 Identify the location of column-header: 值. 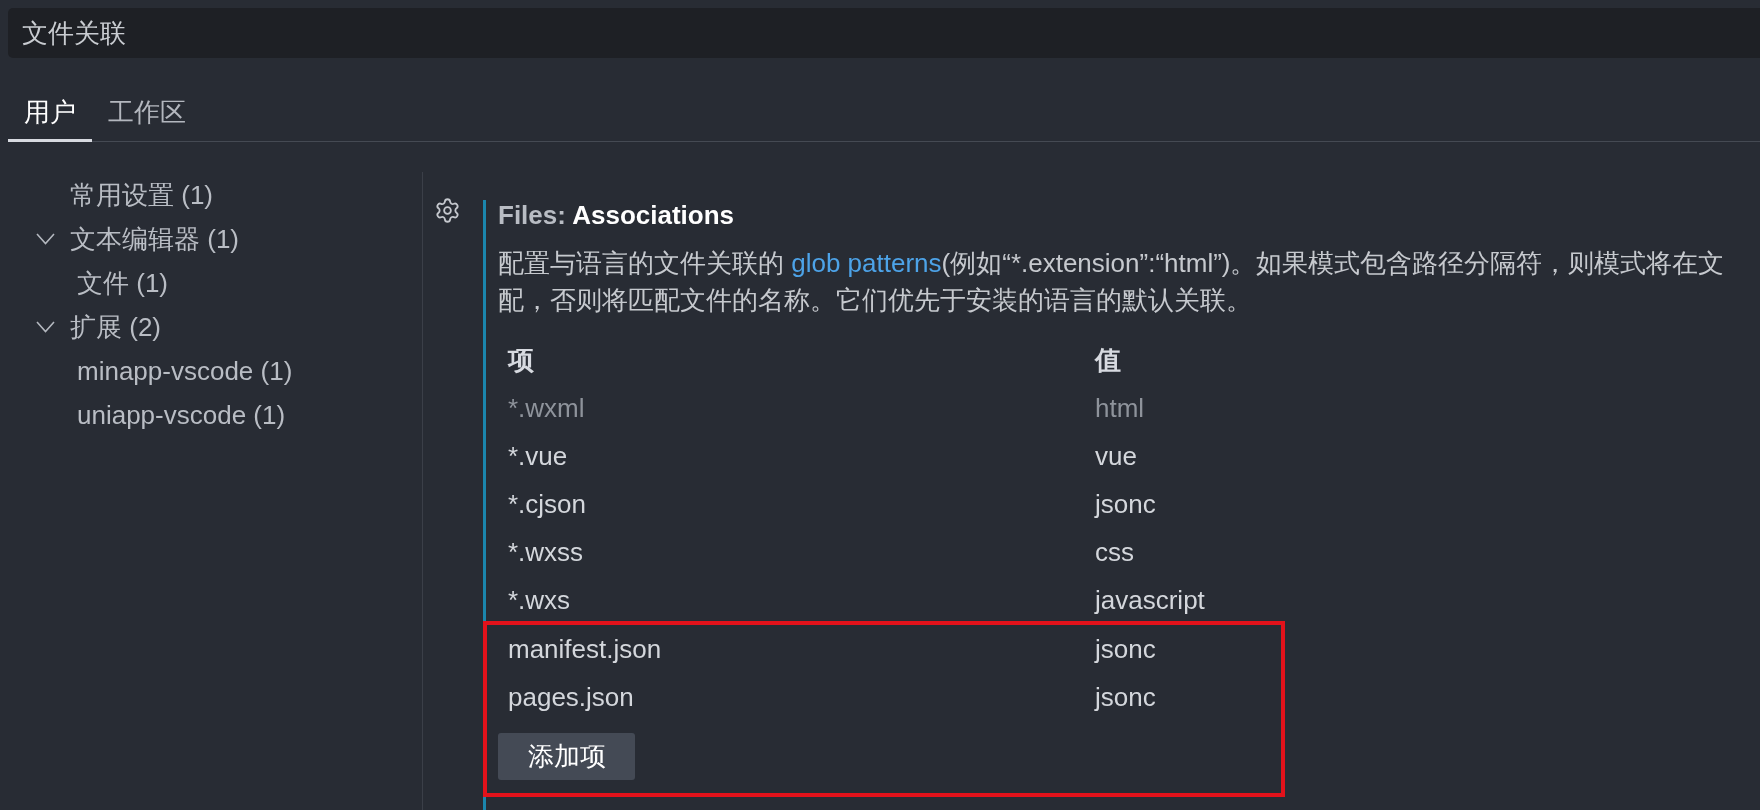
(1108, 360).